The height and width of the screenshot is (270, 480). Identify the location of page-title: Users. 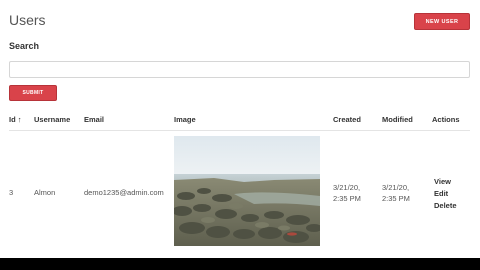
(27, 20).